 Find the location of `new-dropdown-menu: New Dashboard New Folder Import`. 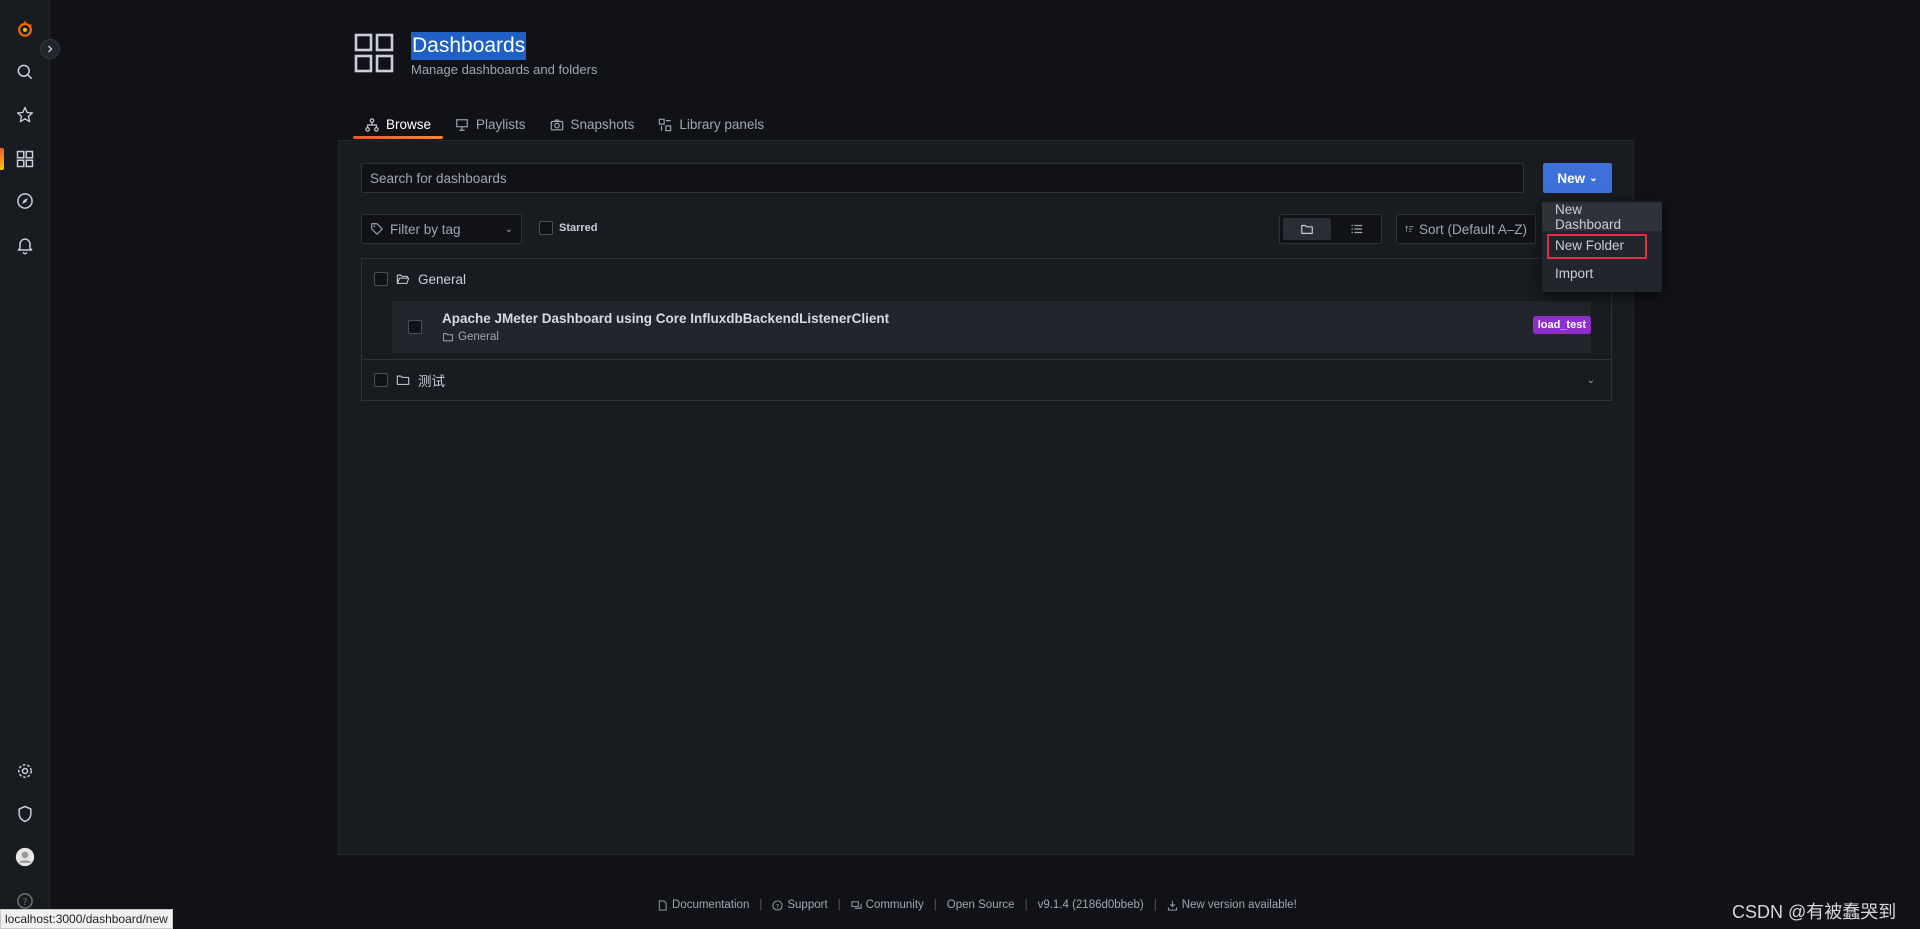

new-dropdown-menu: New Dashboard New Folder Import is located at coordinates (1602, 246).